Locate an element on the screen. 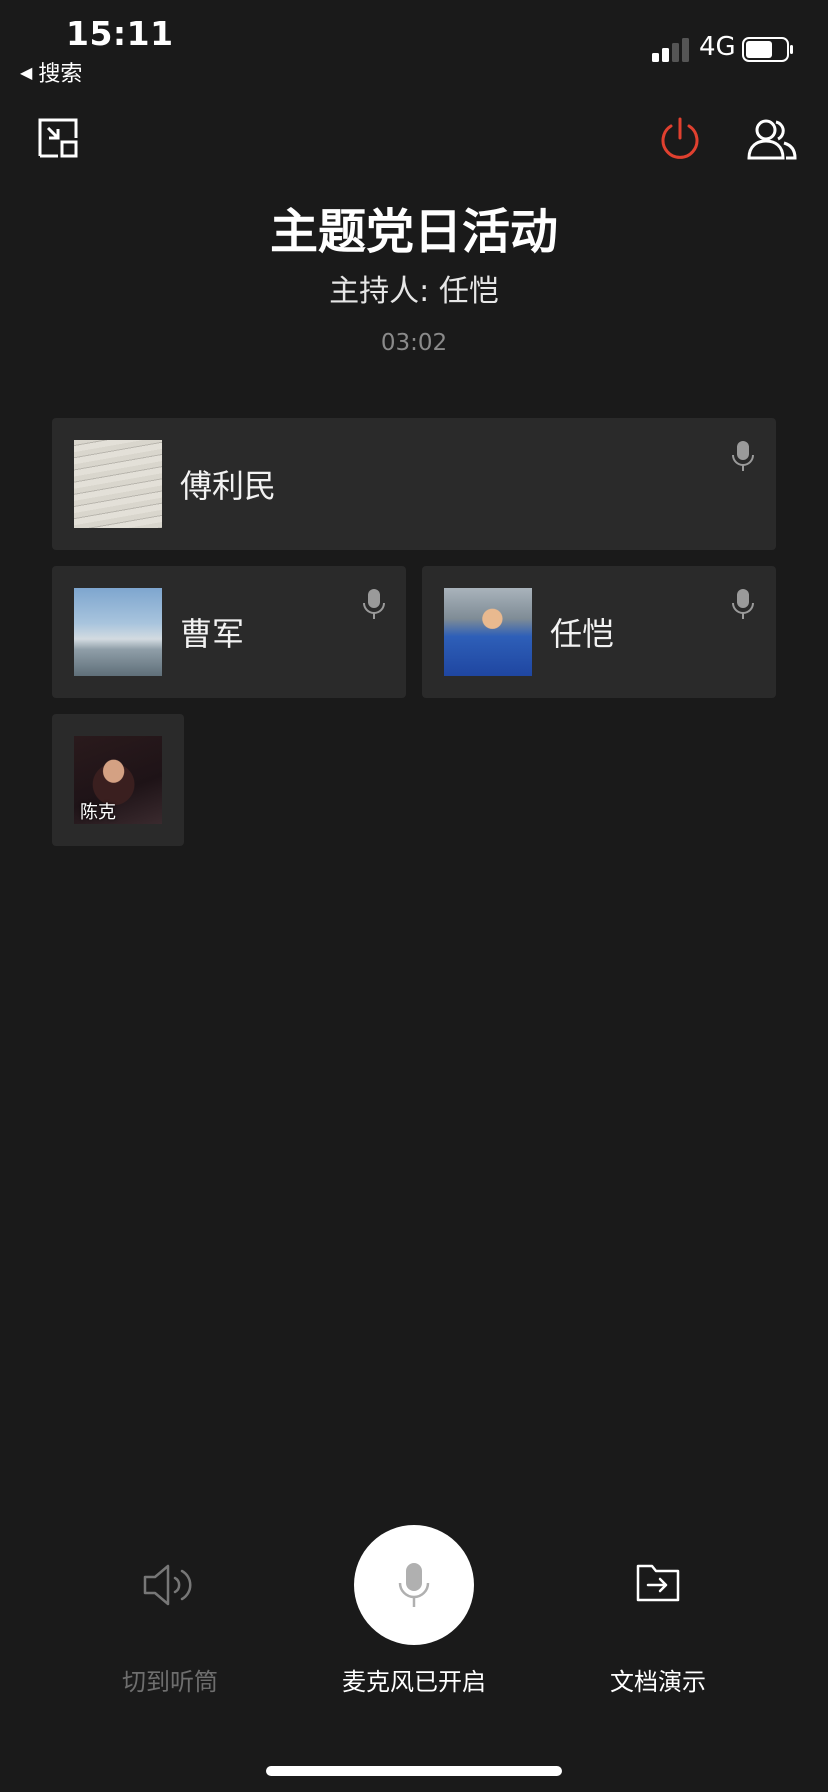 The height and width of the screenshot is (1792, 828). end-meeting-power-icon is located at coordinates (680, 139).